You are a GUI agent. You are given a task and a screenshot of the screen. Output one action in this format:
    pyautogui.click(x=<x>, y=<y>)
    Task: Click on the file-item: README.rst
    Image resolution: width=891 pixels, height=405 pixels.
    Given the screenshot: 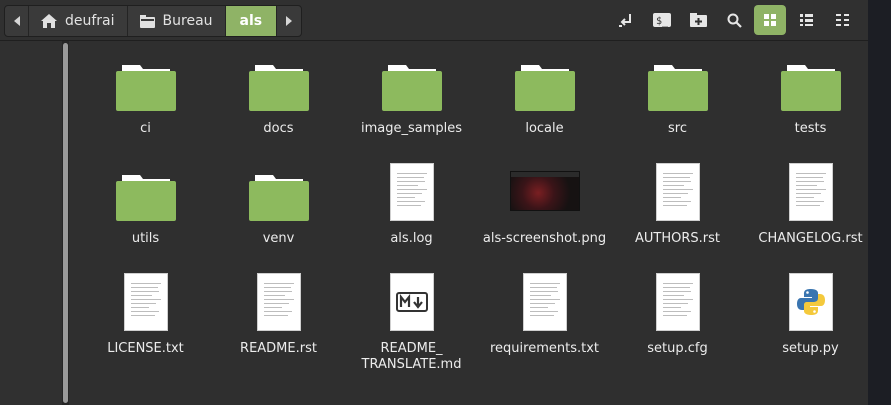 What is the action you would take?
    pyautogui.click(x=278, y=326)
    